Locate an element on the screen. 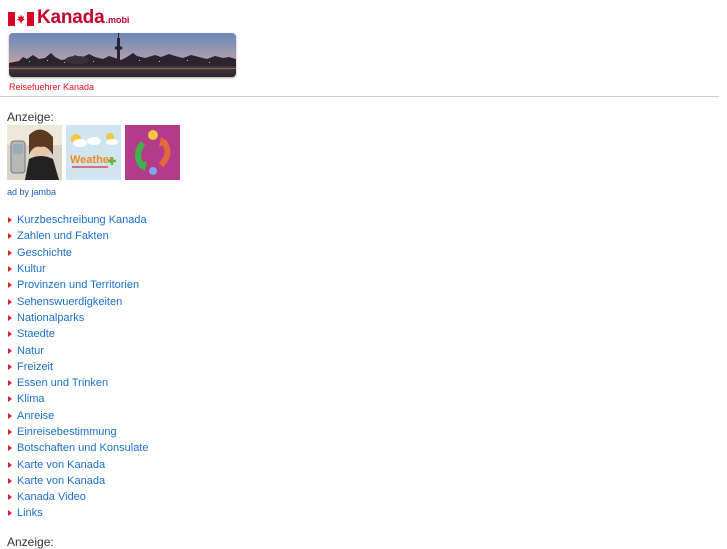  ad-label-bottom: Anzeige: is located at coordinates (30, 542).